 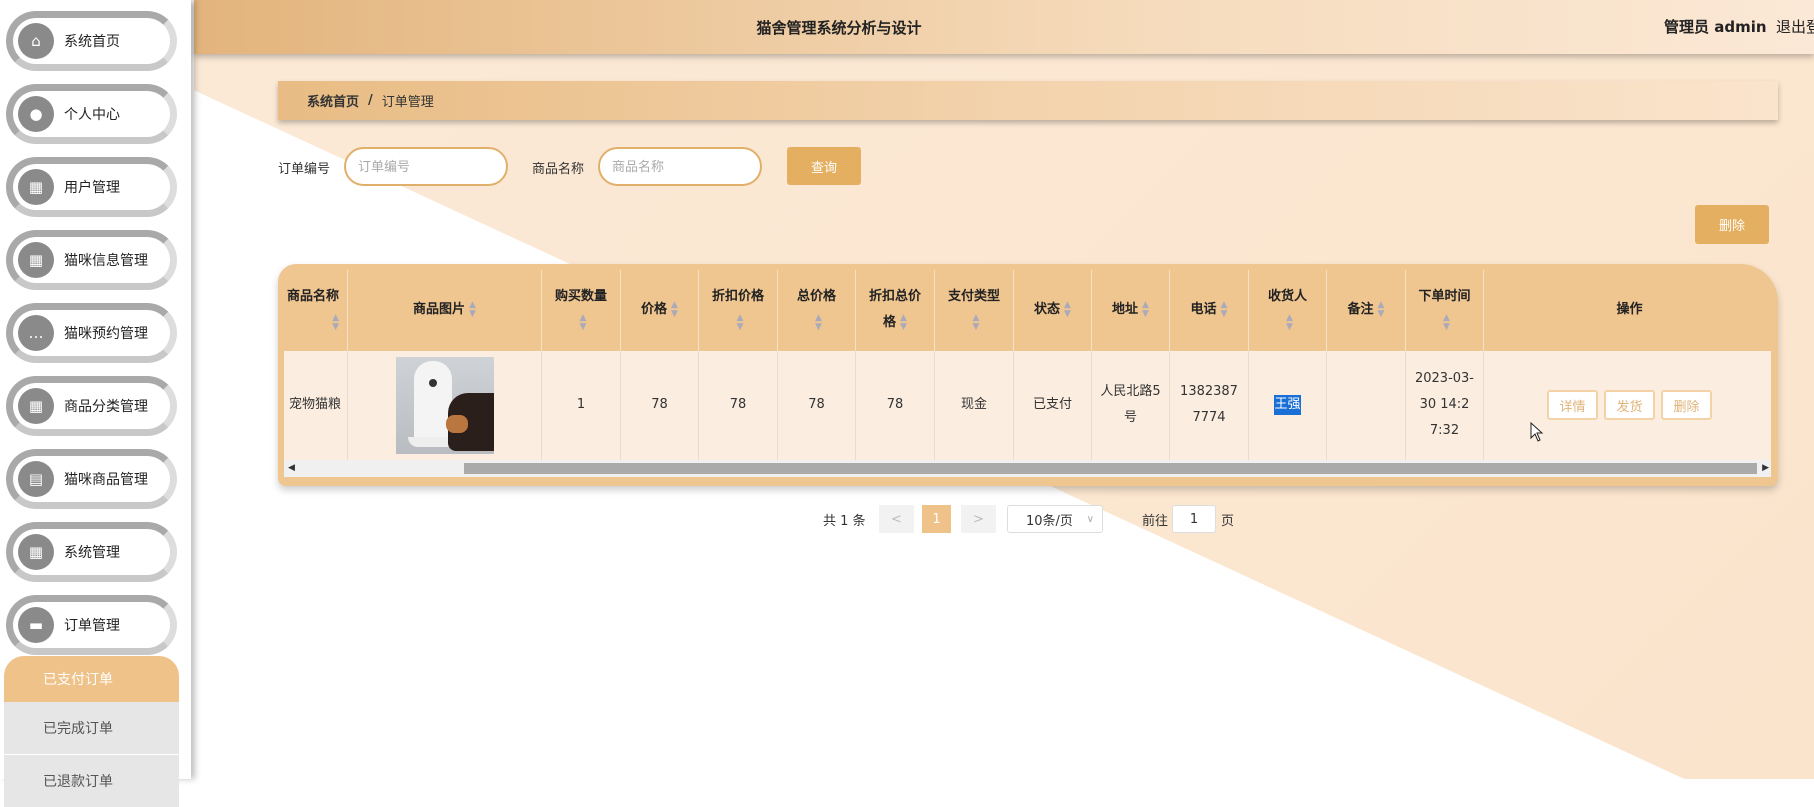 I want to click on sidebar-item-label: 系统管理, so click(x=92, y=553).